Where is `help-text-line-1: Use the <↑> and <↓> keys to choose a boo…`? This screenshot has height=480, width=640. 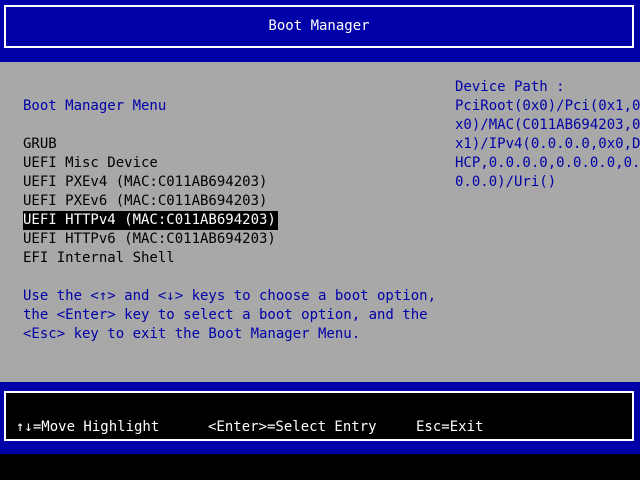 help-text-line-1: Use the <↑> and <↓> keys to choose a boo… is located at coordinates (230, 296).